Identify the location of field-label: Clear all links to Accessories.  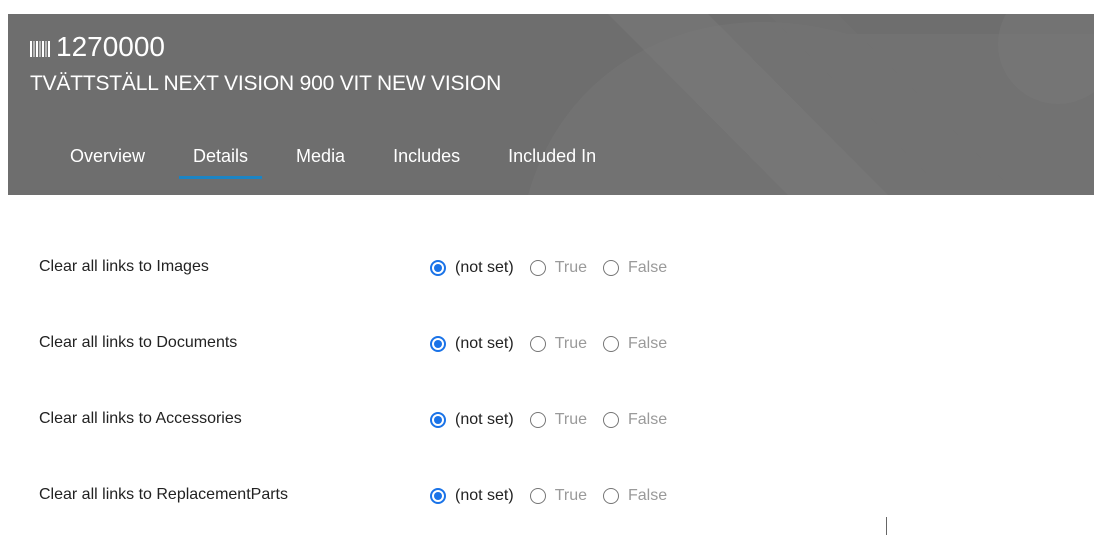
(140, 418).